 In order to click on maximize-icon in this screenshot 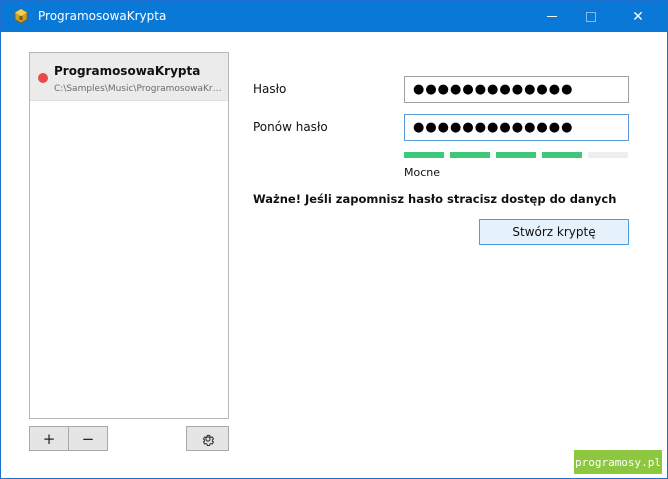, I will do `click(591, 16)`.